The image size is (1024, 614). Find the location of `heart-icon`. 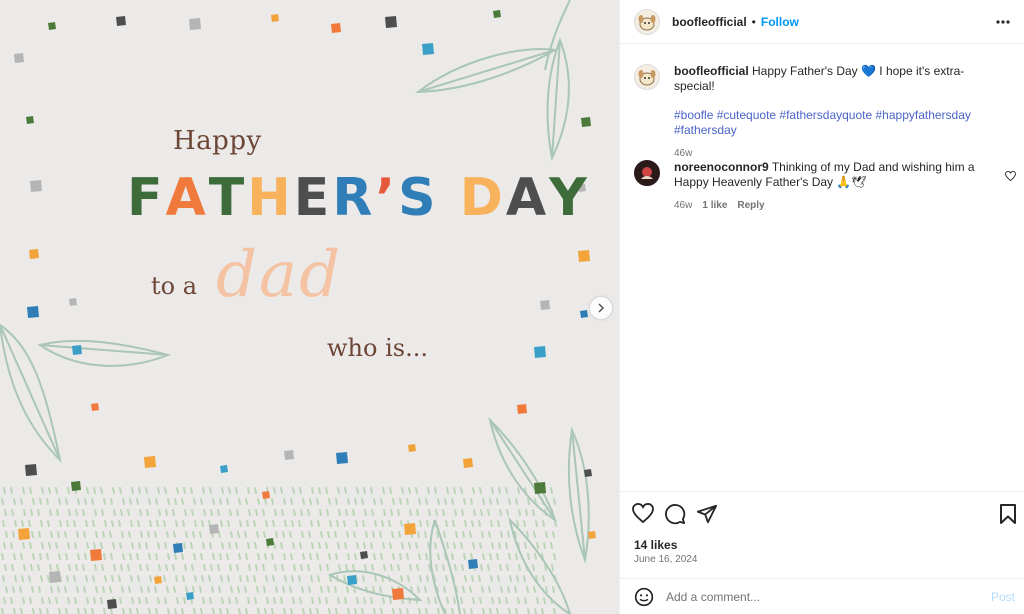

heart-icon is located at coordinates (1010, 176).